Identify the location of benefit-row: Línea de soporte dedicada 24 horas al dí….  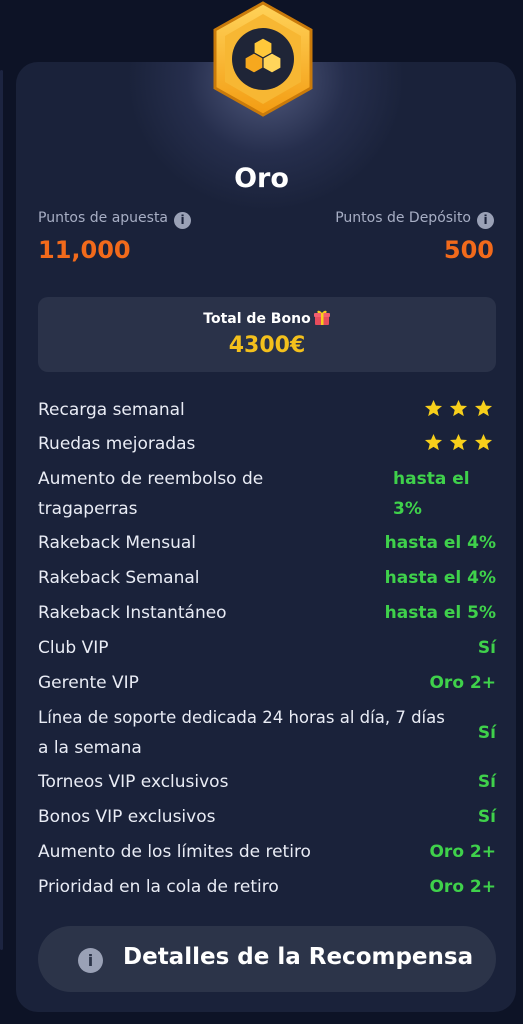
(267, 733).